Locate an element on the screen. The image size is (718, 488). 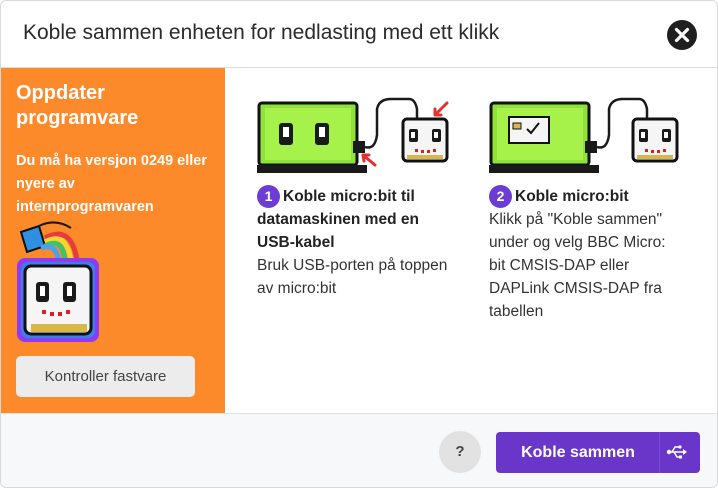
connect-button-divider is located at coordinates (659, 452).